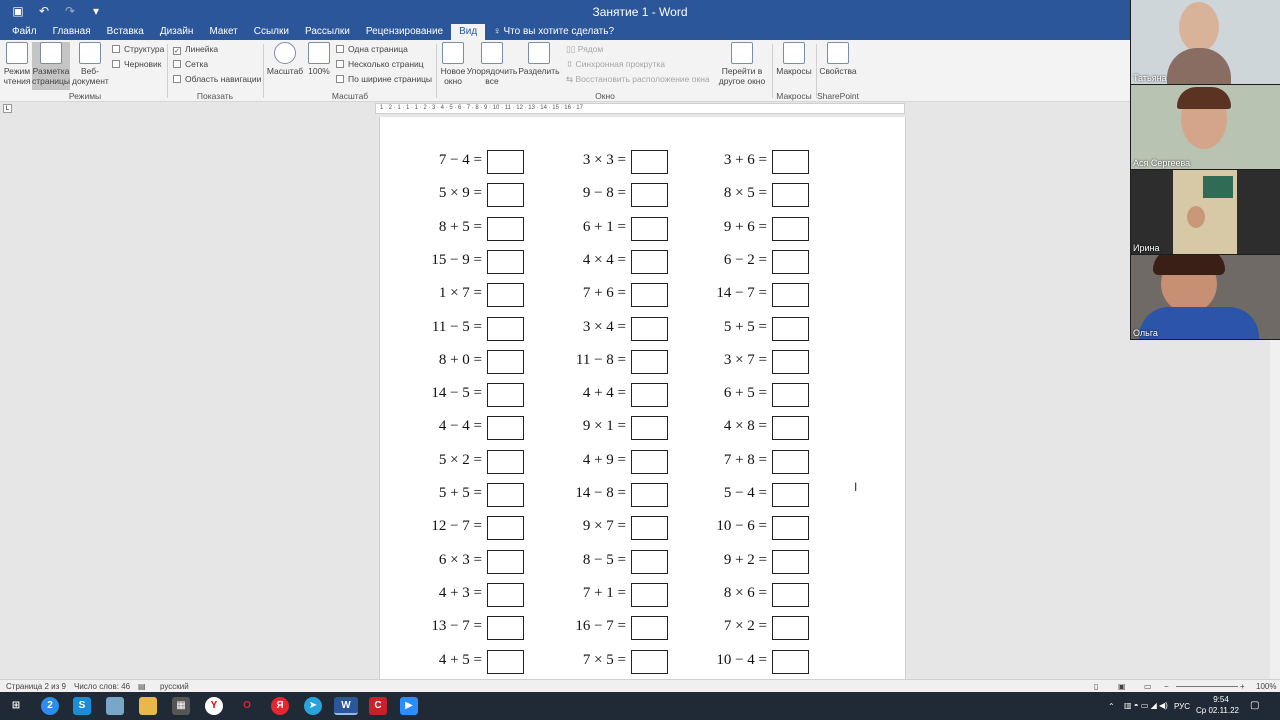 The image size is (1280, 720). I want to click on participant-tile: Татьяна, so click(1205, 42).